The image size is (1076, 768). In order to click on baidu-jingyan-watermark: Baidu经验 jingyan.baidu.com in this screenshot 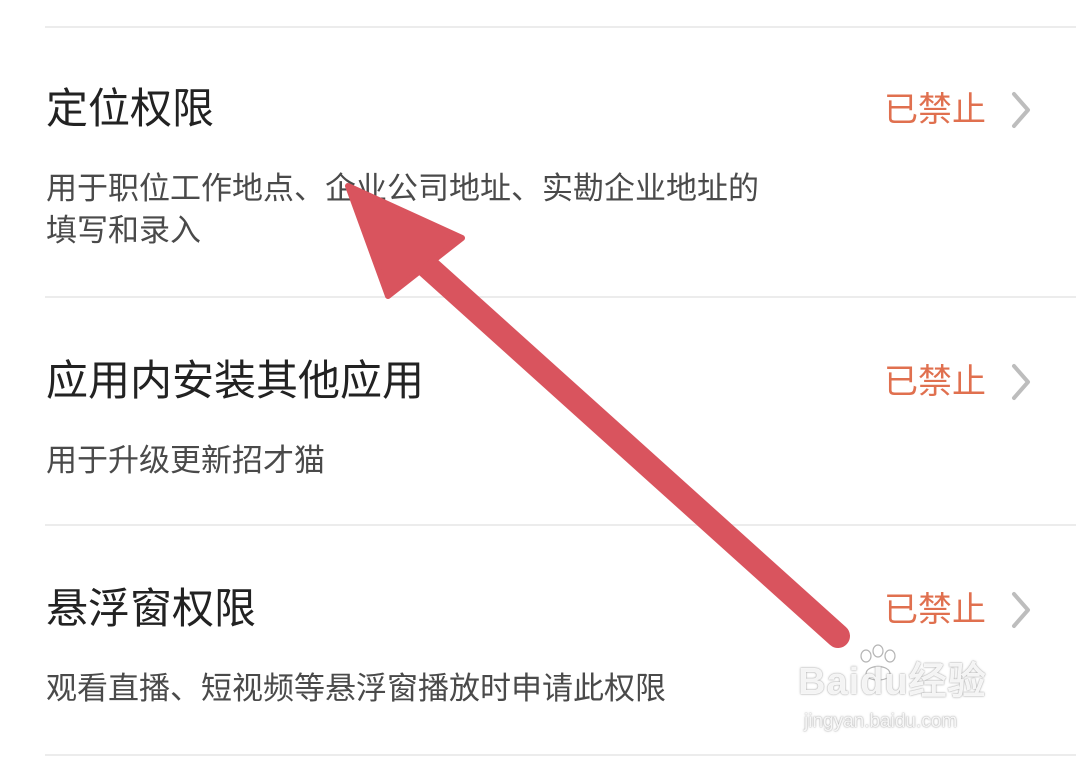, I will do `click(908, 697)`.